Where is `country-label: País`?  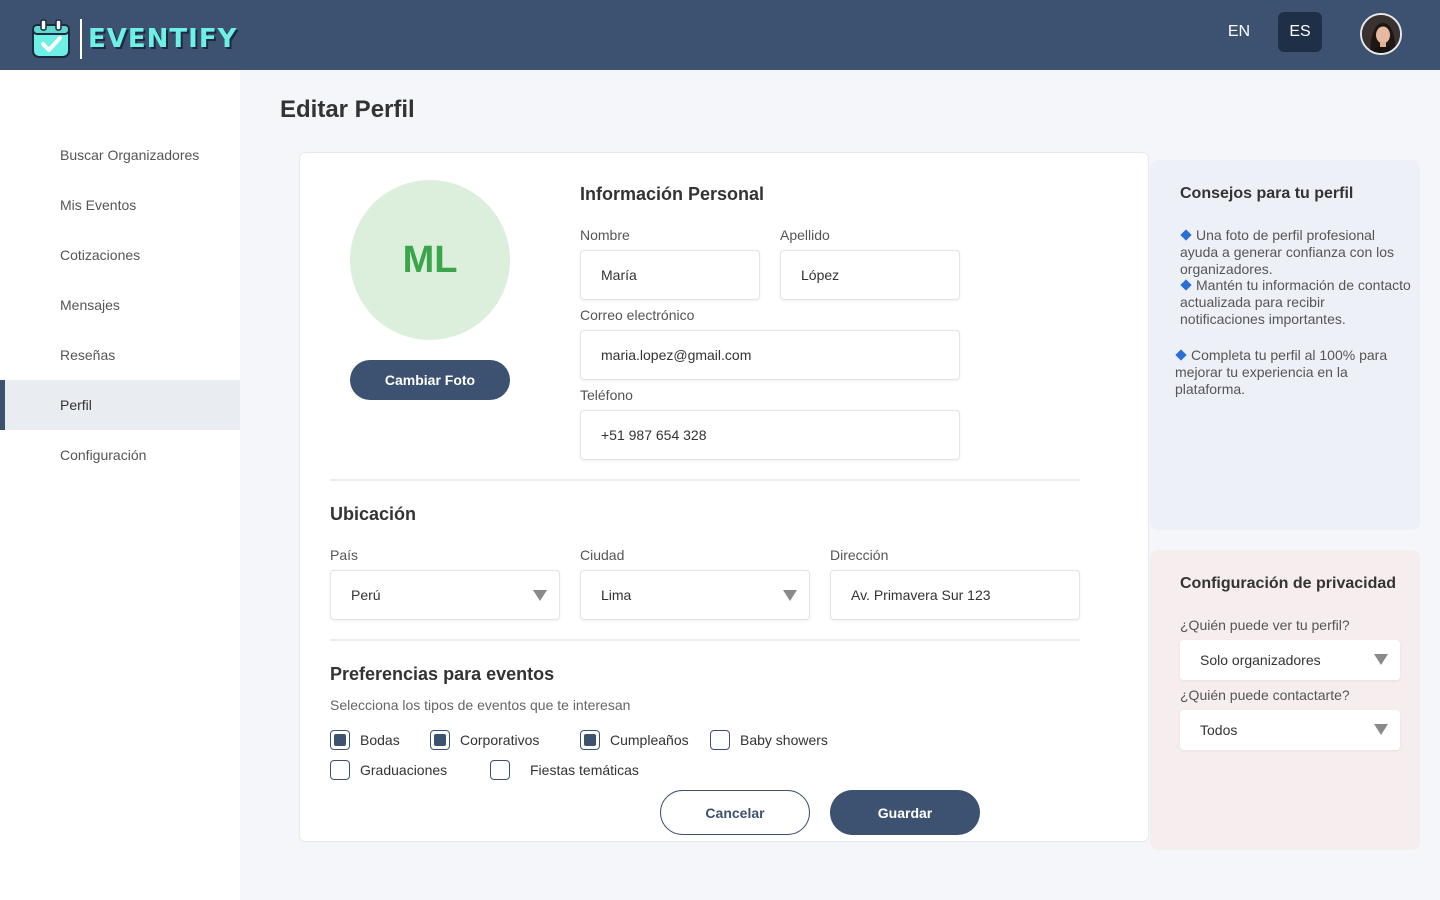
country-label: País is located at coordinates (344, 555).